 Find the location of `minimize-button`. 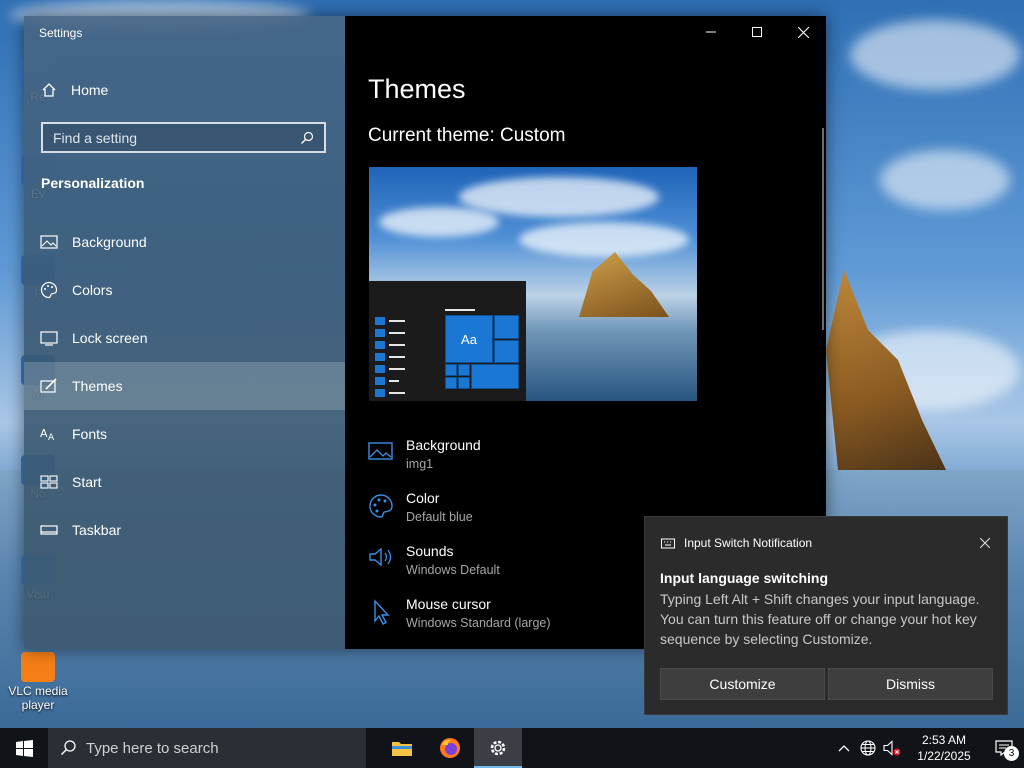

minimize-button is located at coordinates (711, 32).